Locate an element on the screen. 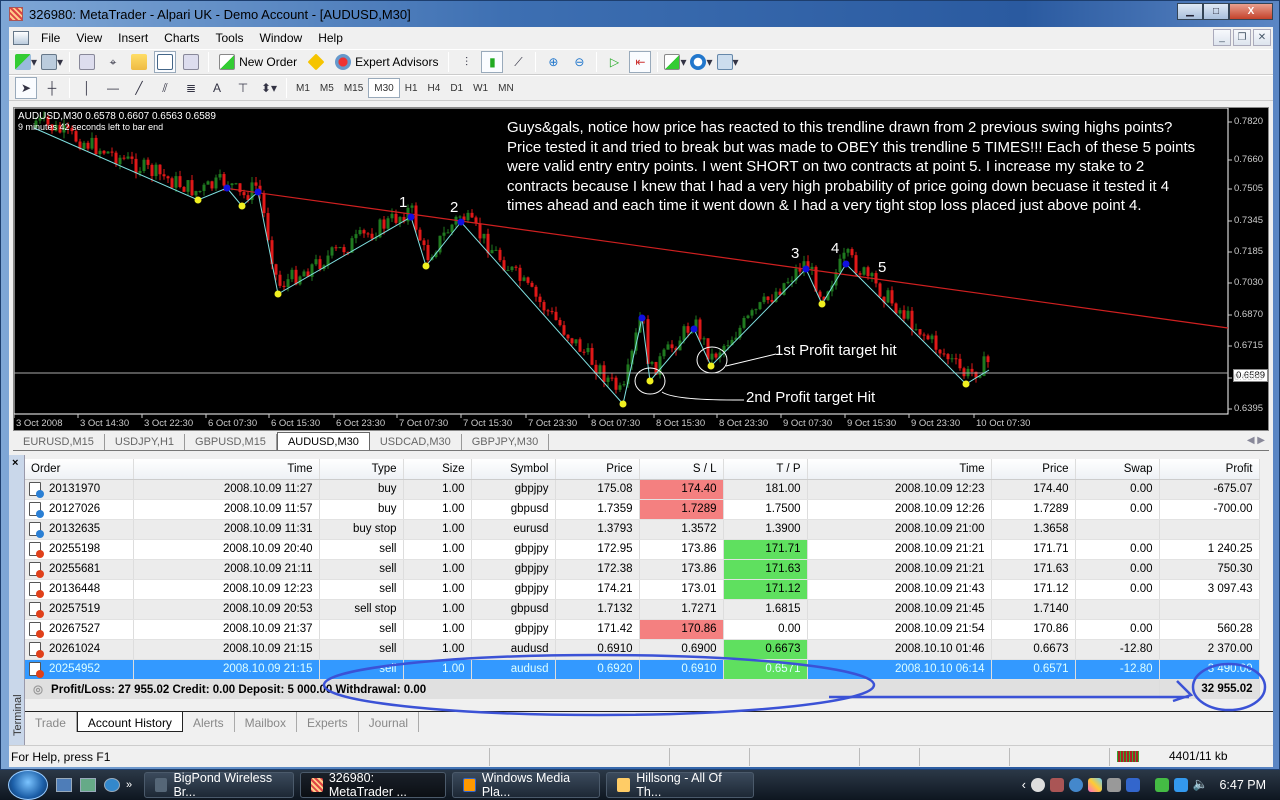  strategy-tester-button is located at coordinates (191, 62).